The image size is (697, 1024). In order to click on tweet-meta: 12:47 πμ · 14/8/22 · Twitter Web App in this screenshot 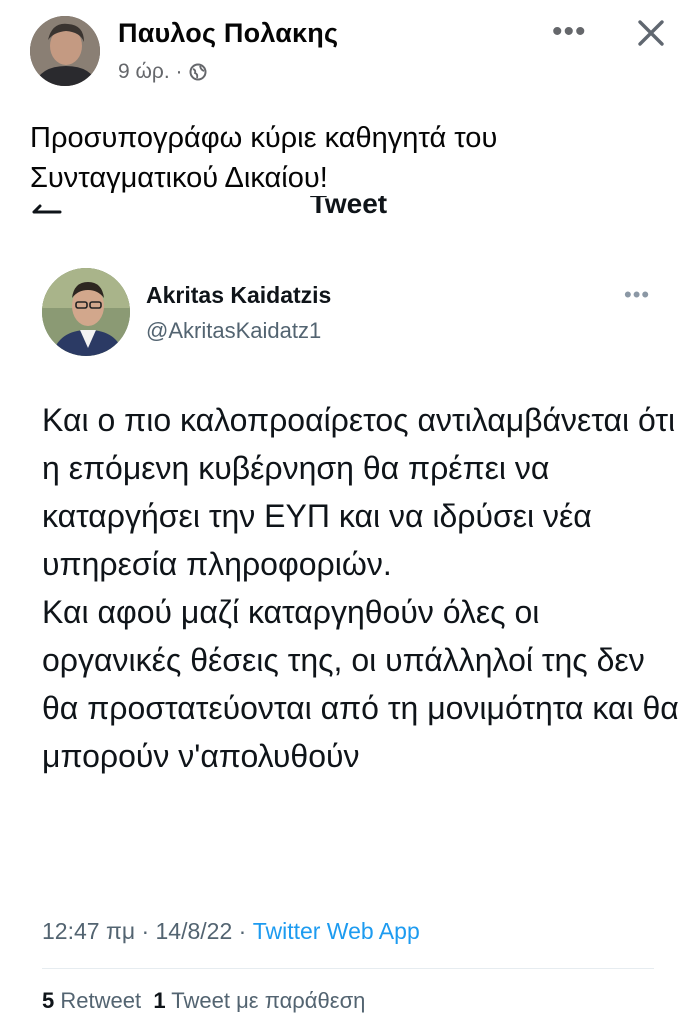, I will do `click(231, 931)`.